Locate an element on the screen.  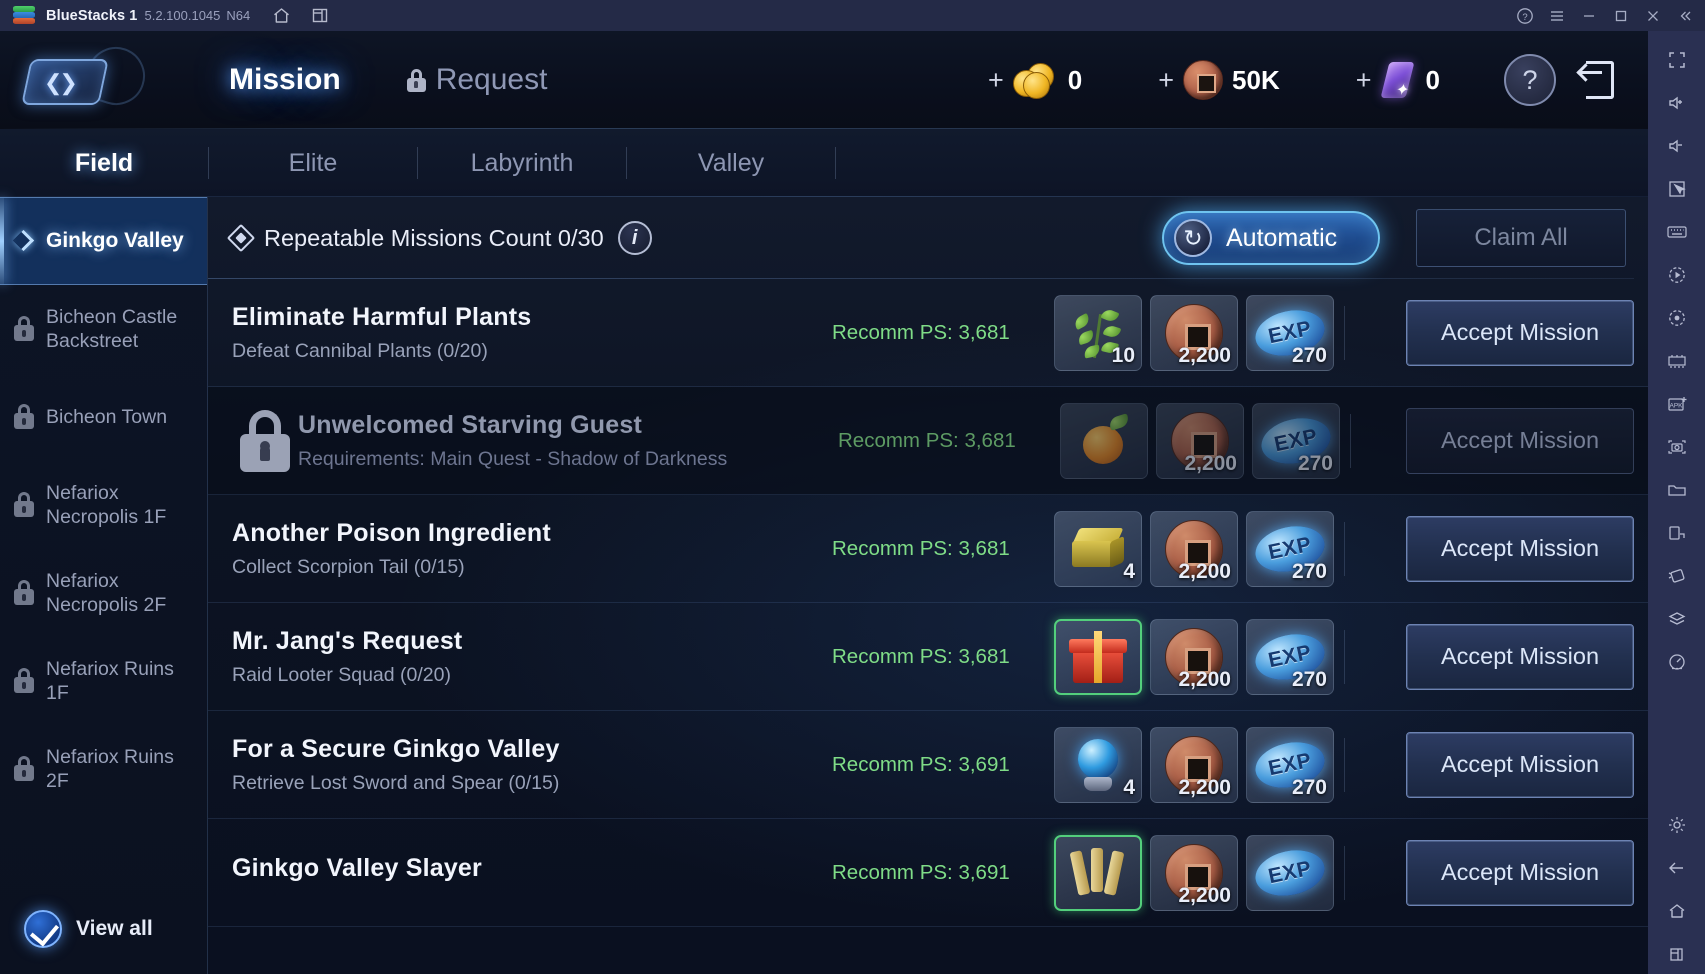
repeatable-count-label: Repeatable Missions Count 0/30 is located at coordinates (434, 237).